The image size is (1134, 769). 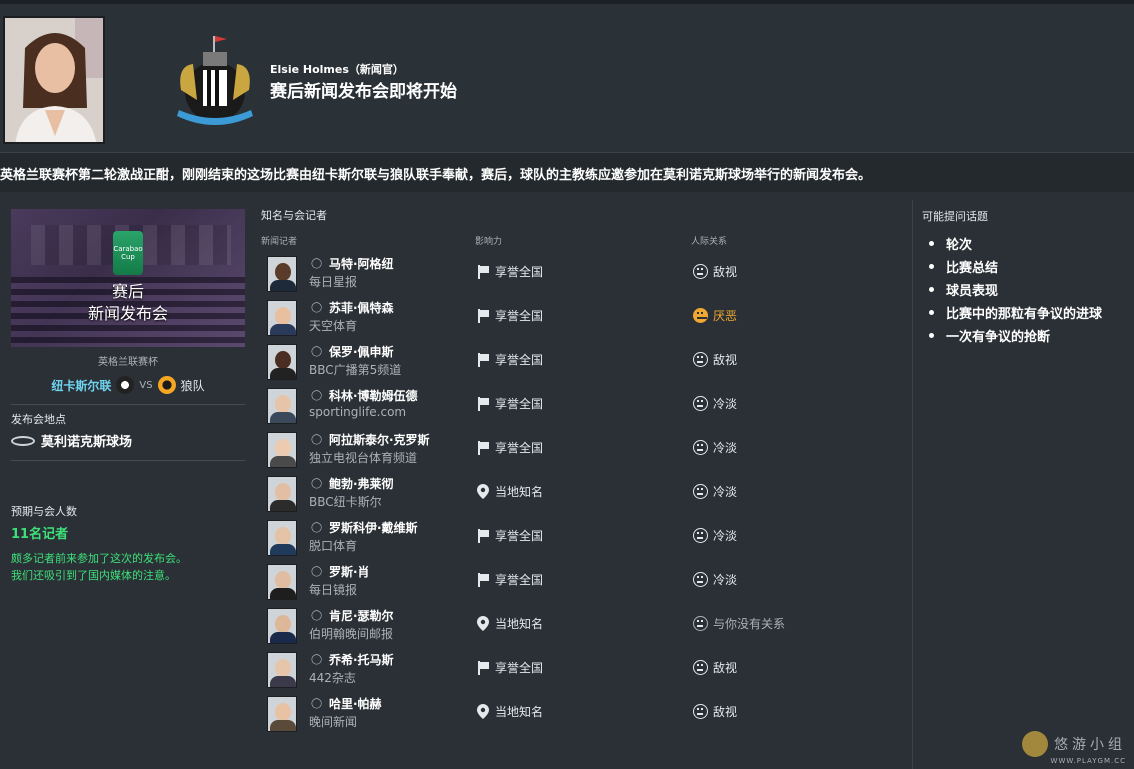 What do you see at coordinates (361, 263) in the screenshot?
I see `reporter-name: 马特·阿格纽` at bounding box center [361, 263].